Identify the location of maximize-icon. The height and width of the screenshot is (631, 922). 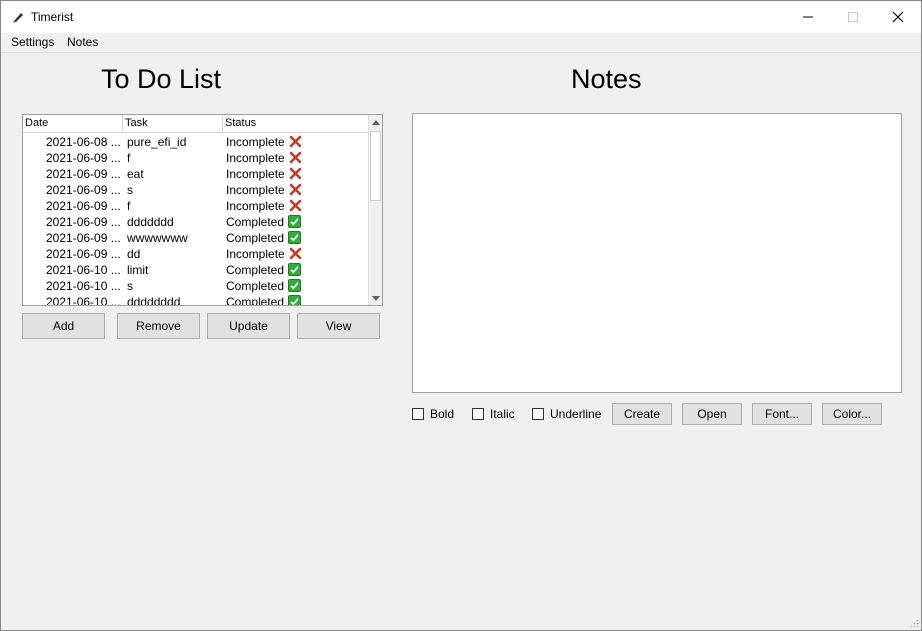
(853, 17).